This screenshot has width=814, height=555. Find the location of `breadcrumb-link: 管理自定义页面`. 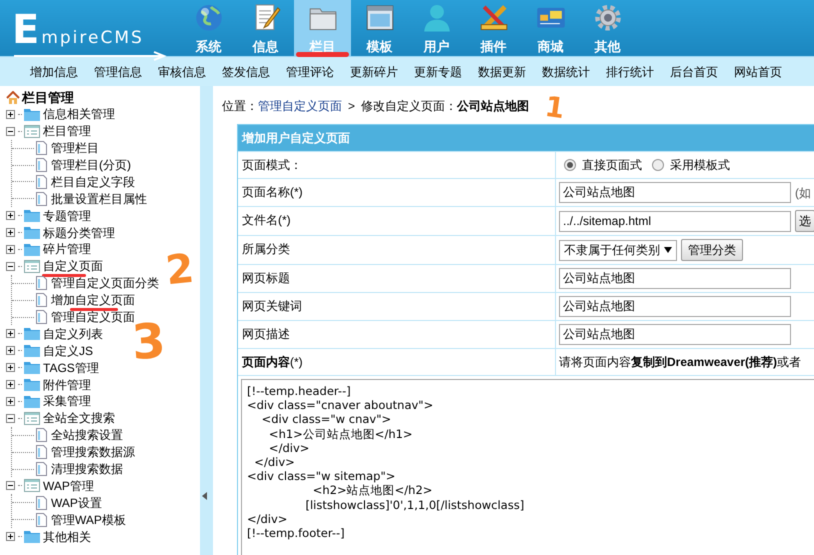

breadcrumb-link: 管理自定义页面 is located at coordinates (300, 106).